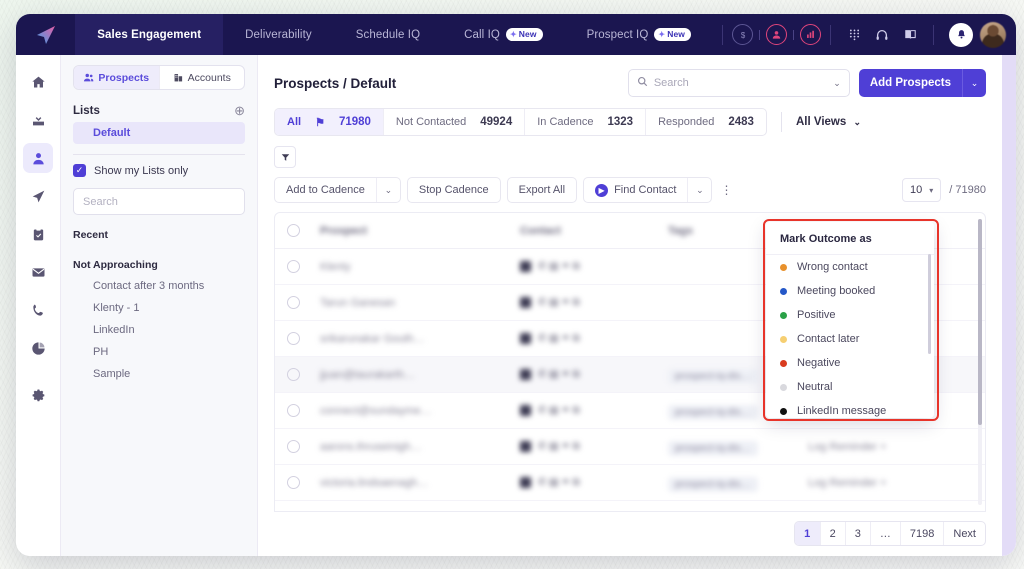 This screenshot has width=1024, height=569. Describe the element at coordinates (832, 533) in the screenshot. I see `page-2: 2` at that location.